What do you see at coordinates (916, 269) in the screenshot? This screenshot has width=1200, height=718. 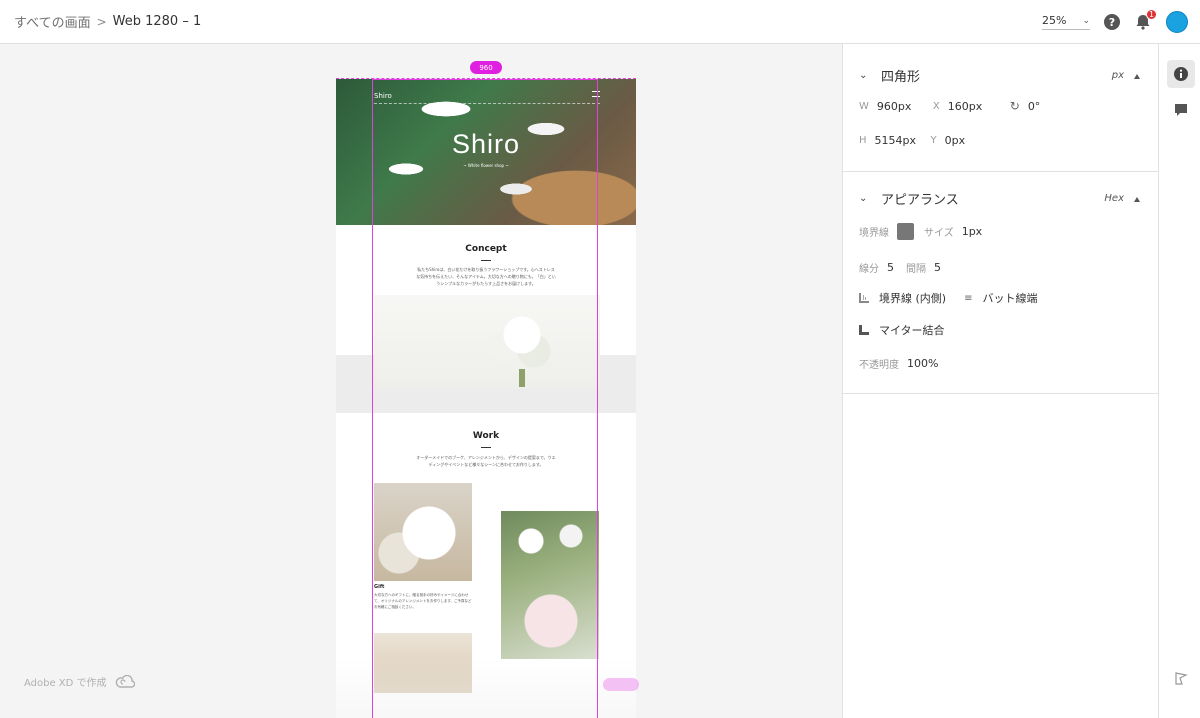 I see `gap-label: 間隔` at bounding box center [916, 269].